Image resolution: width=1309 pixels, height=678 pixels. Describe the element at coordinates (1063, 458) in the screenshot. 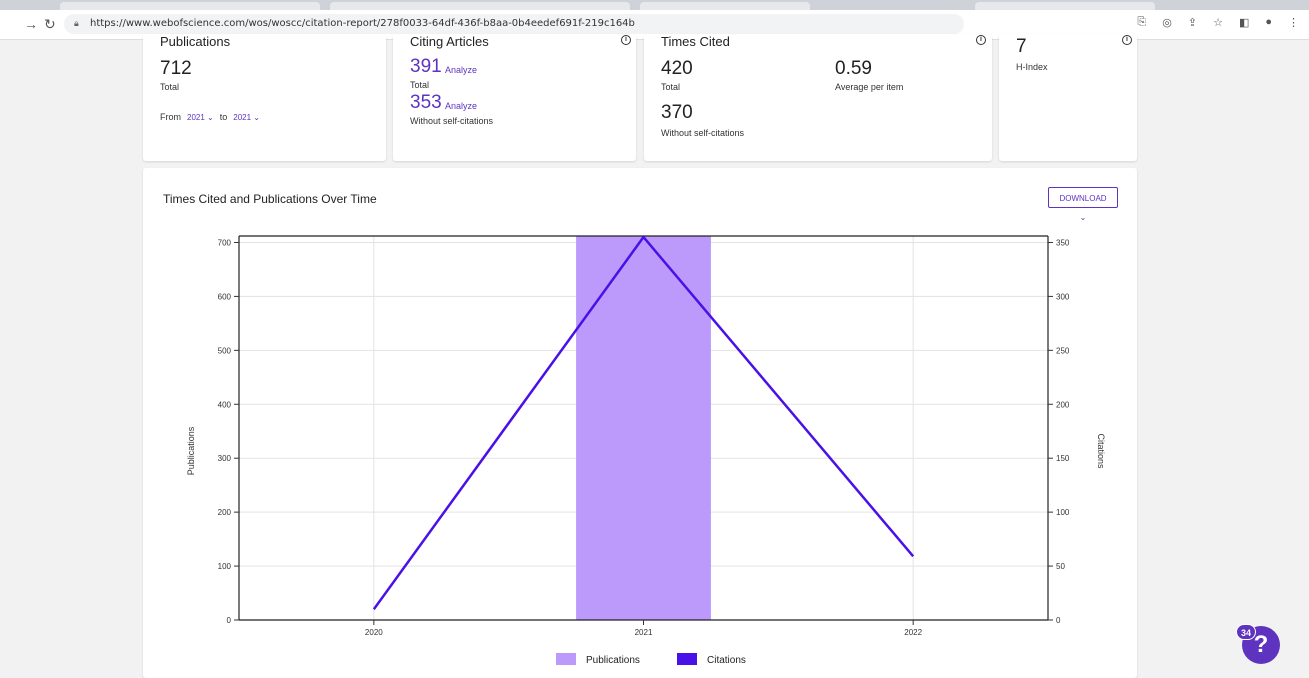

I see `y2-tick-label: 150` at that location.